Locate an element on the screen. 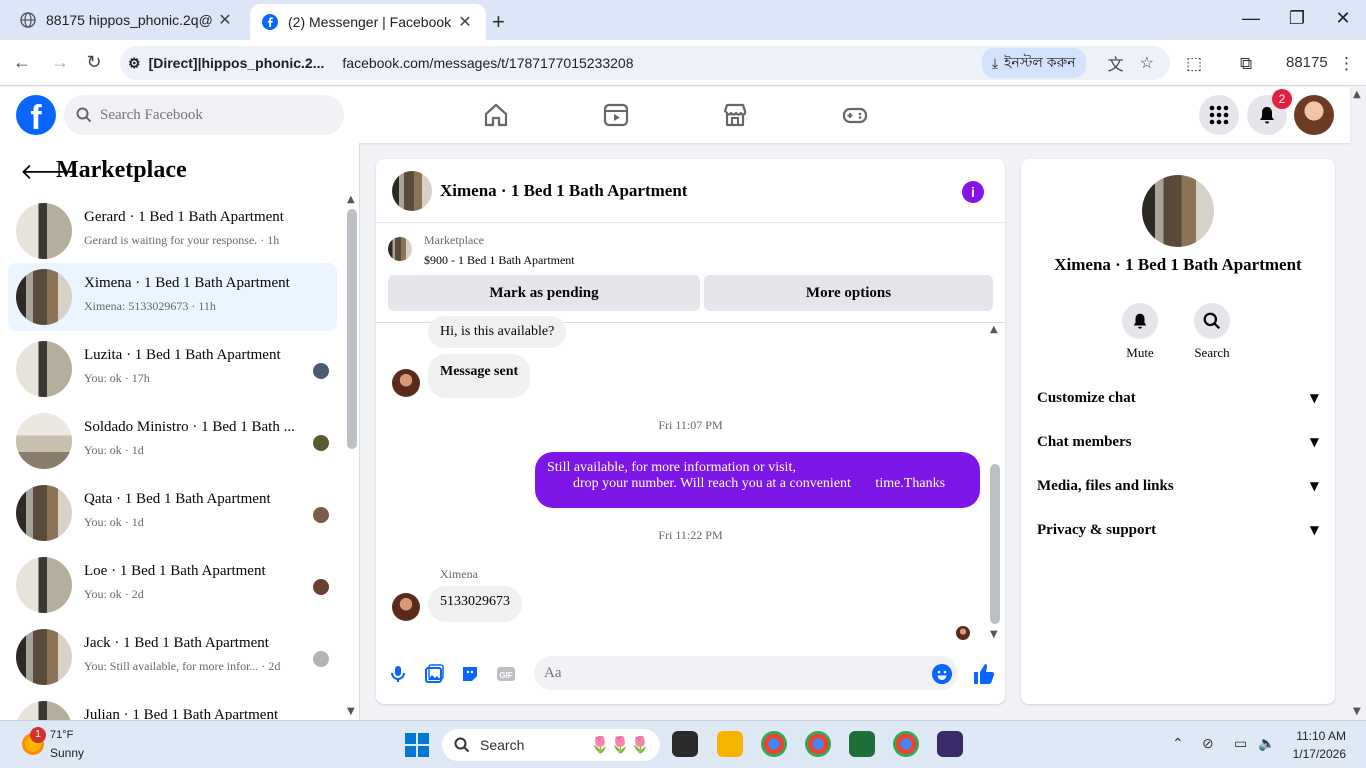 The height and width of the screenshot is (768, 1366). extensions-icon: ⬚ is located at coordinates (1194, 64).